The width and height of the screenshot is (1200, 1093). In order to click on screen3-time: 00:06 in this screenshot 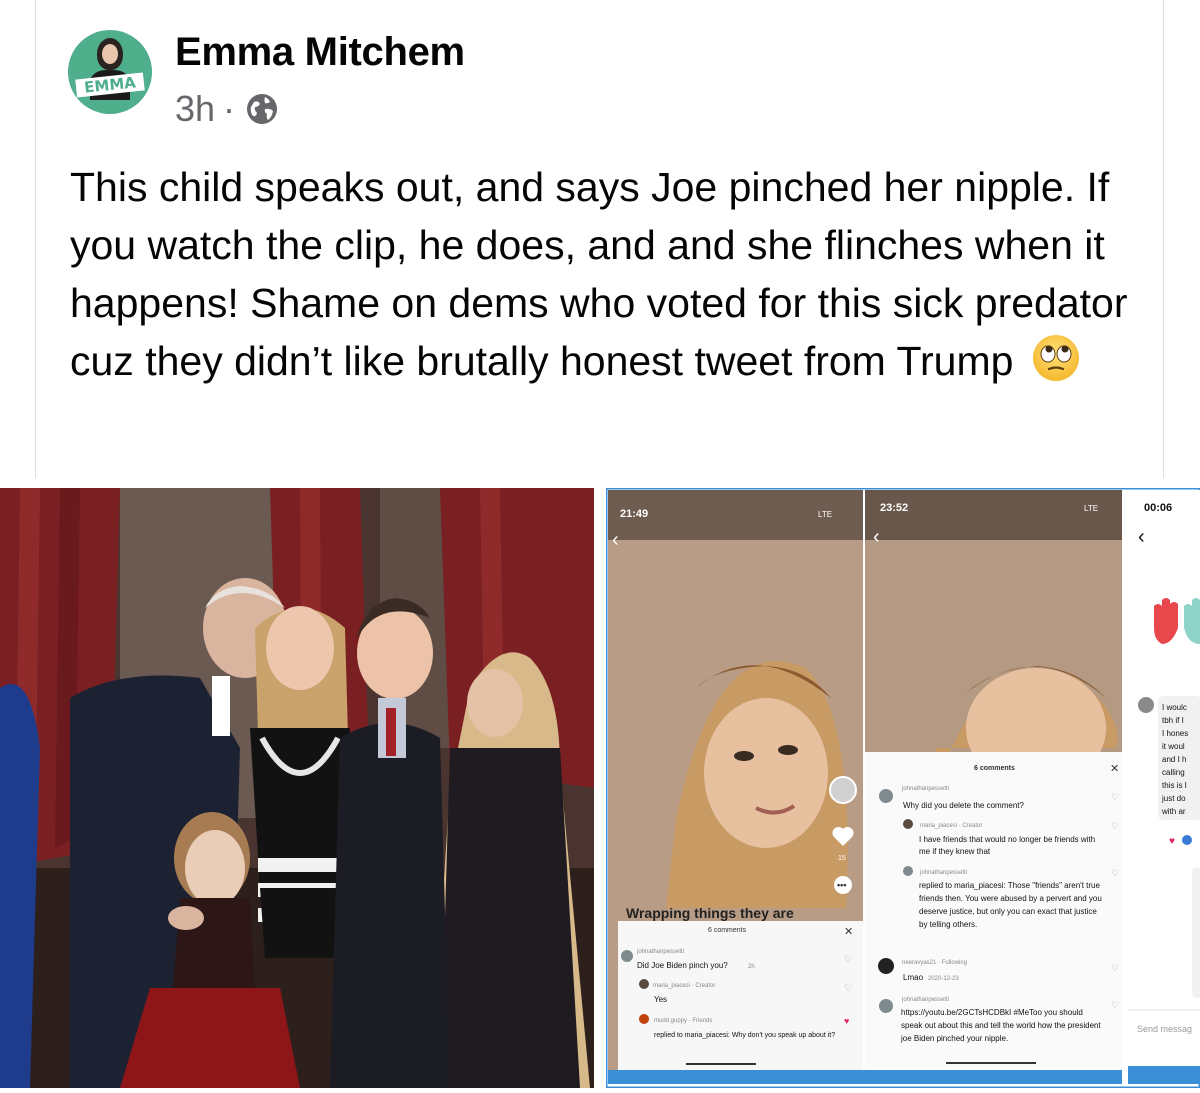, I will do `click(1158, 508)`.